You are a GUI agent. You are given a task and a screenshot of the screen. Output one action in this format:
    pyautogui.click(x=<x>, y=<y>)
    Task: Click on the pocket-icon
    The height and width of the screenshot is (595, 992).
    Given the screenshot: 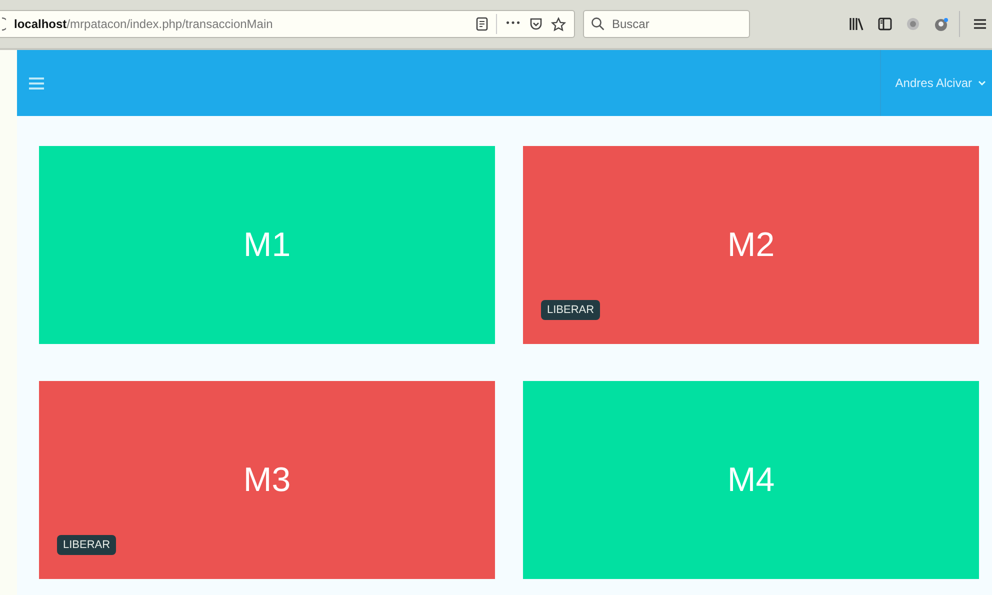 What is the action you would take?
    pyautogui.click(x=536, y=24)
    